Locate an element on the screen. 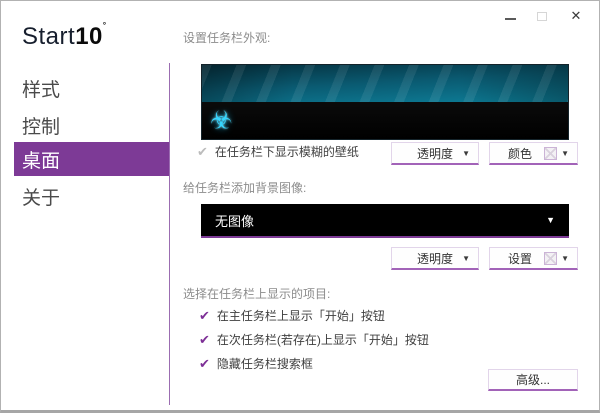 The image size is (600, 413). close-icon: ✕ is located at coordinates (576, 15).